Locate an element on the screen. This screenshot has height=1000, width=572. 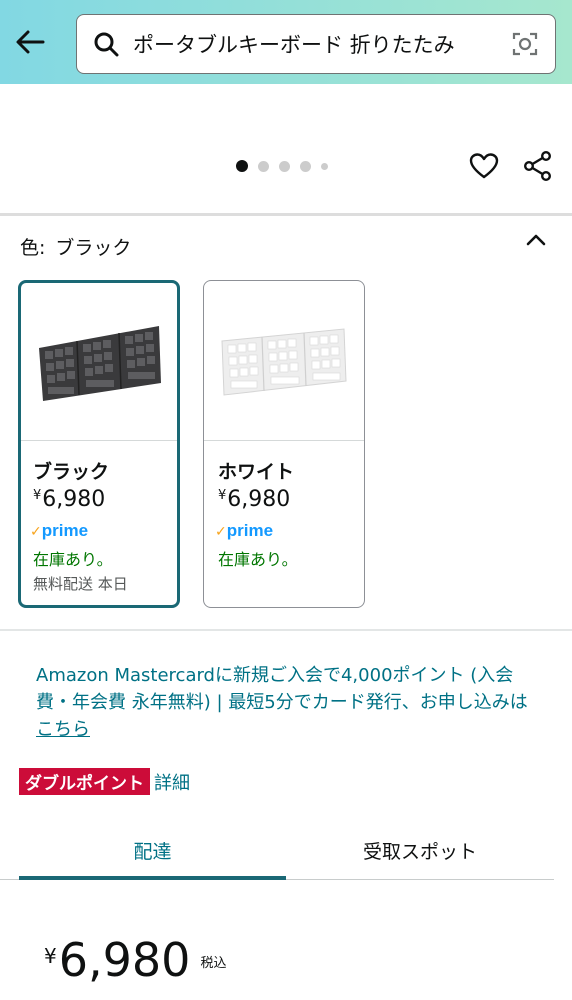
promo-points: 4,000ポイント is located at coordinates (402, 675).